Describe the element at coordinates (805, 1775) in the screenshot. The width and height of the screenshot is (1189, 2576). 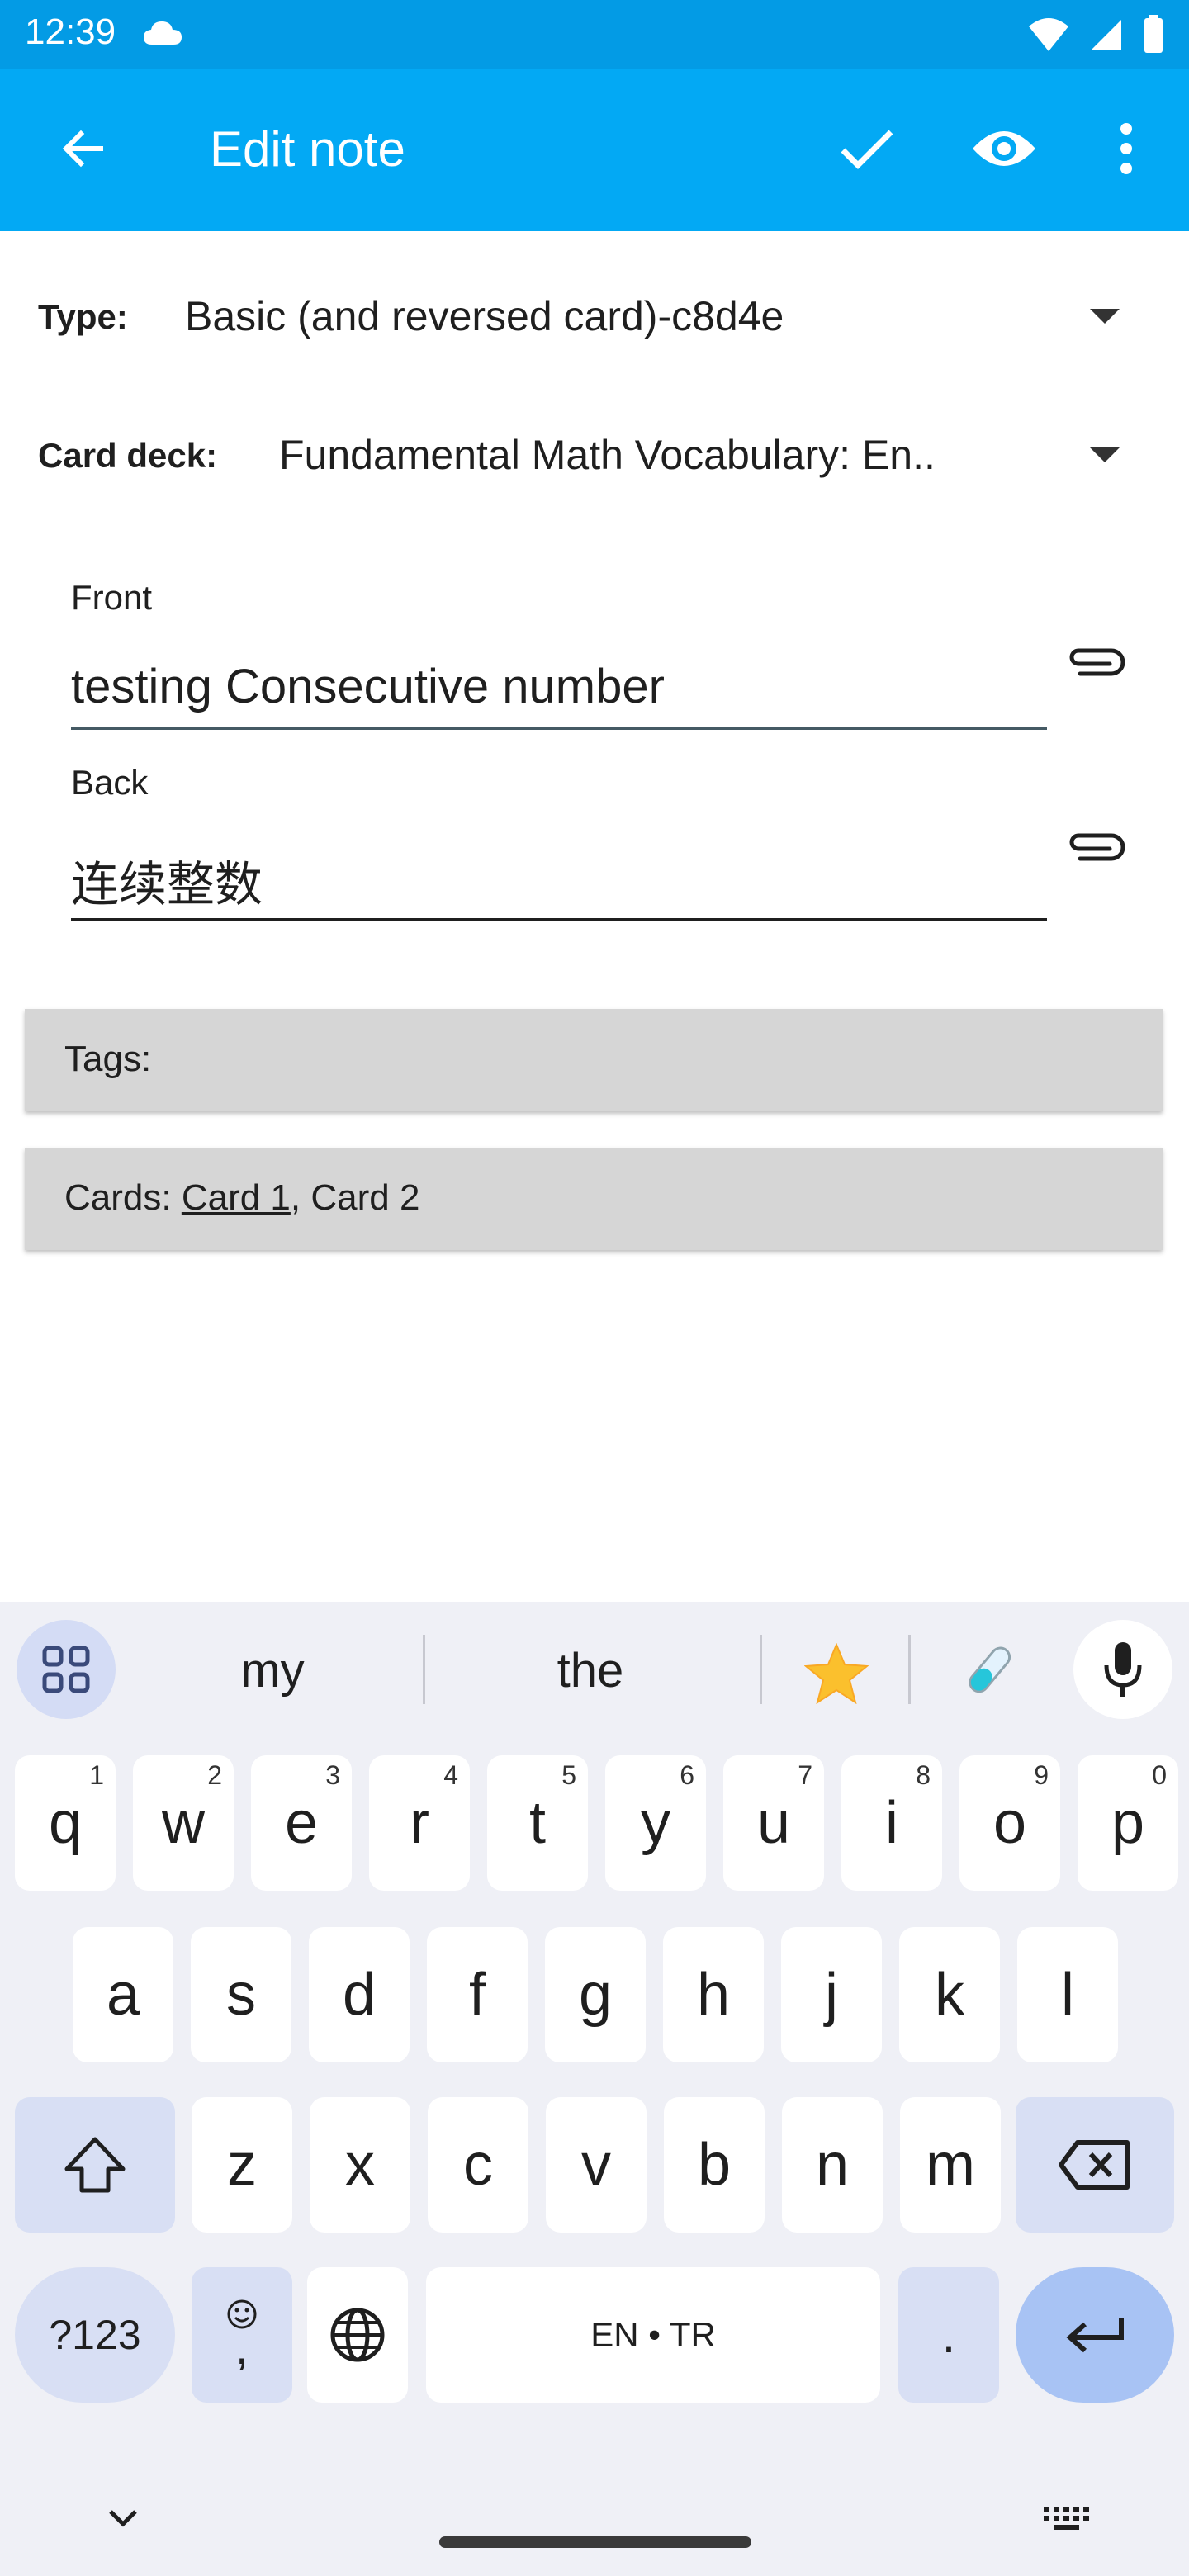
I see `key-hint: 7` at that location.